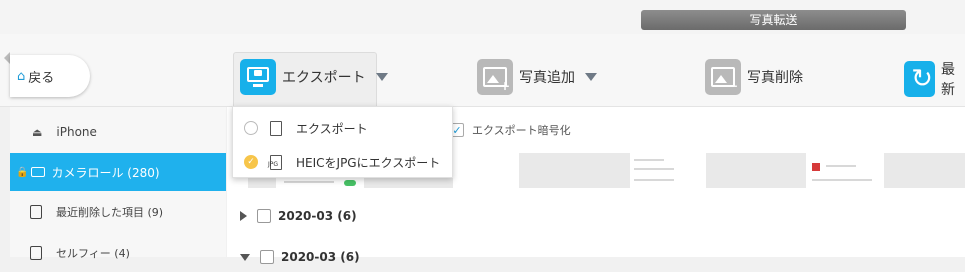 This screenshot has height=272, width=965. I want to click on refresh-button: ↻ 最新, so click(934, 79).